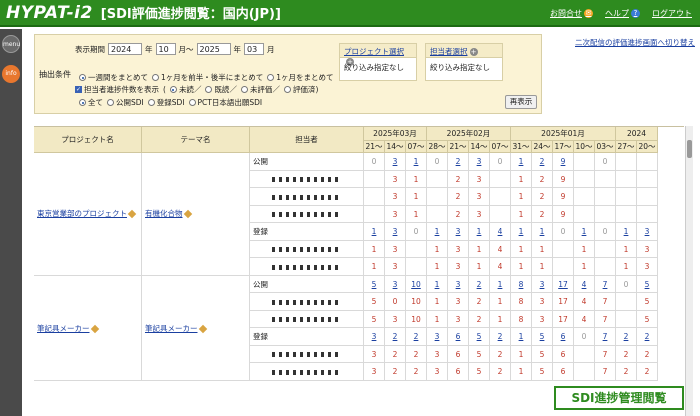 This screenshot has height=416, width=700. I want to click on count-link: 8, so click(521, 284).